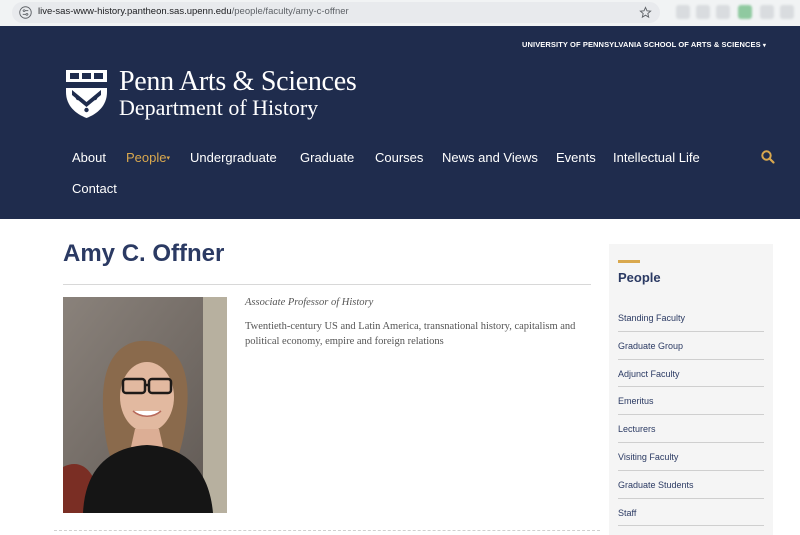 The width and height of the screenshot is (800, 535). What do you see at coordinates (648, 456) in the screenshot?
I see `sidebar-item-label: Visiting Faculty` at bounding box center [648, 456].